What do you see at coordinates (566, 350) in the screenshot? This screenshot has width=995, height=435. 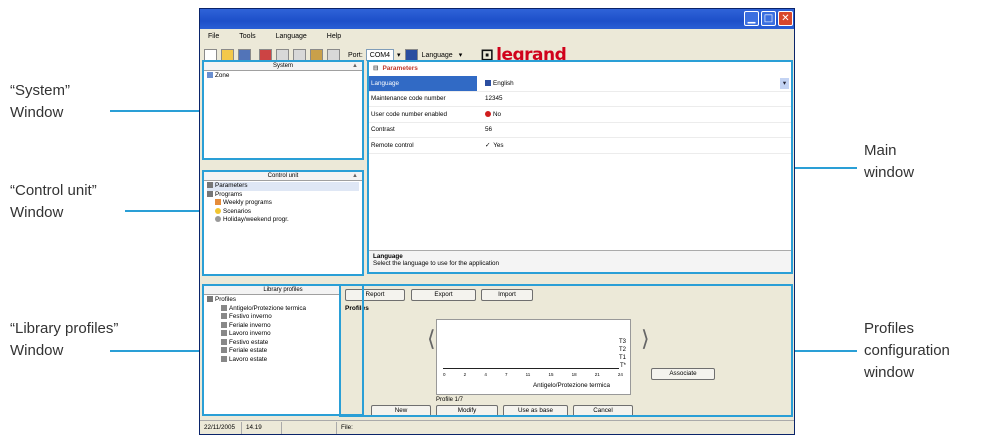 I see `highlight-profiles-config` at bounding box center [566, 350].